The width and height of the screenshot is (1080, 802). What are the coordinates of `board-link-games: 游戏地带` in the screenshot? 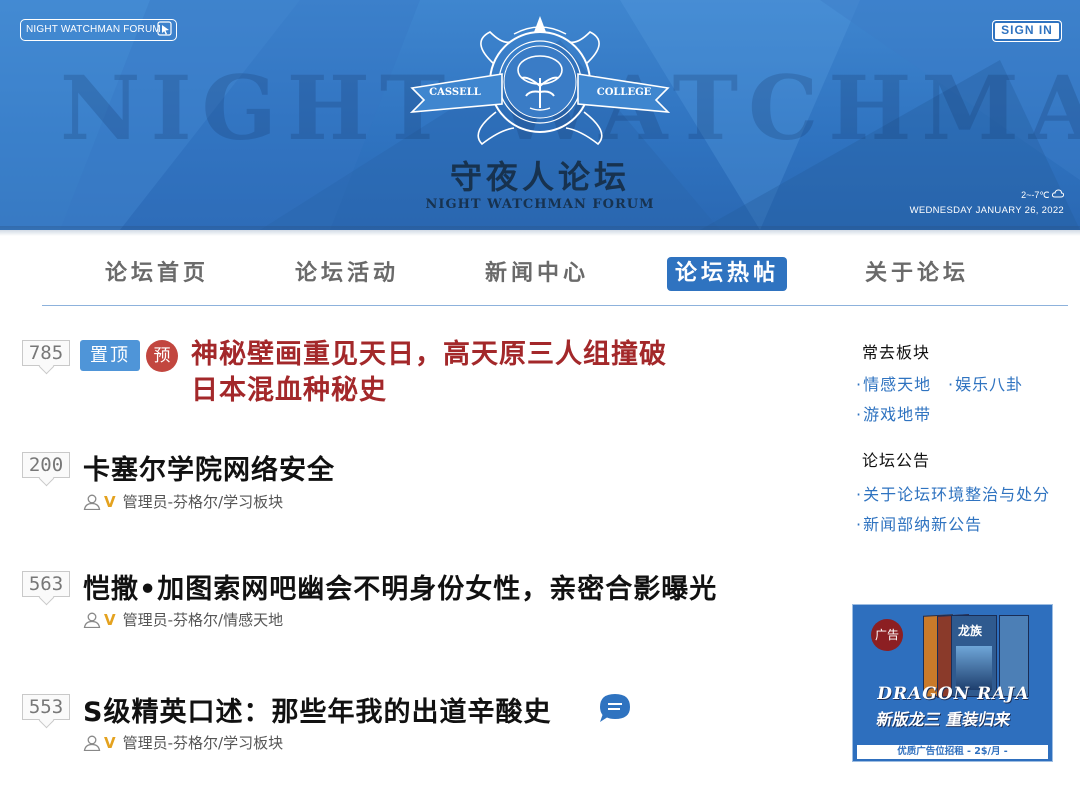 It's located at (893, 413).